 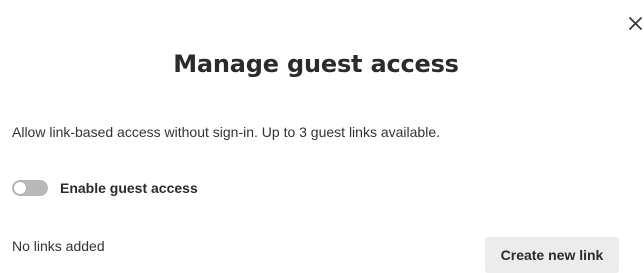 I want to click on enable-guest-access-toggle, so click(x=30, y=188).